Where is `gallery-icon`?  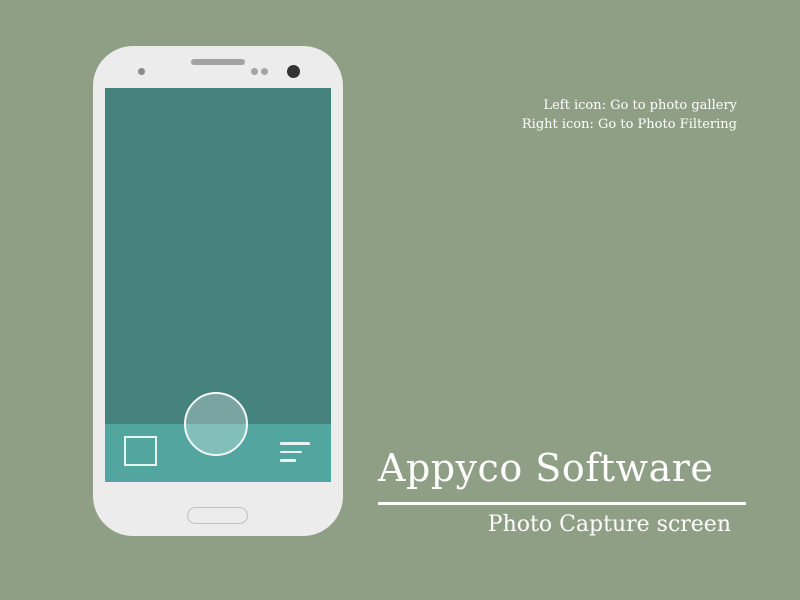 gallery-icon is located at coordinates (140, 451).